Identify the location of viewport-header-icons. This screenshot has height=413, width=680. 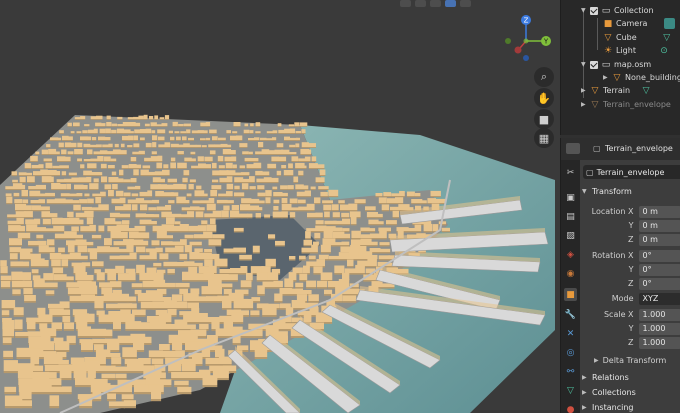
(435, 3).